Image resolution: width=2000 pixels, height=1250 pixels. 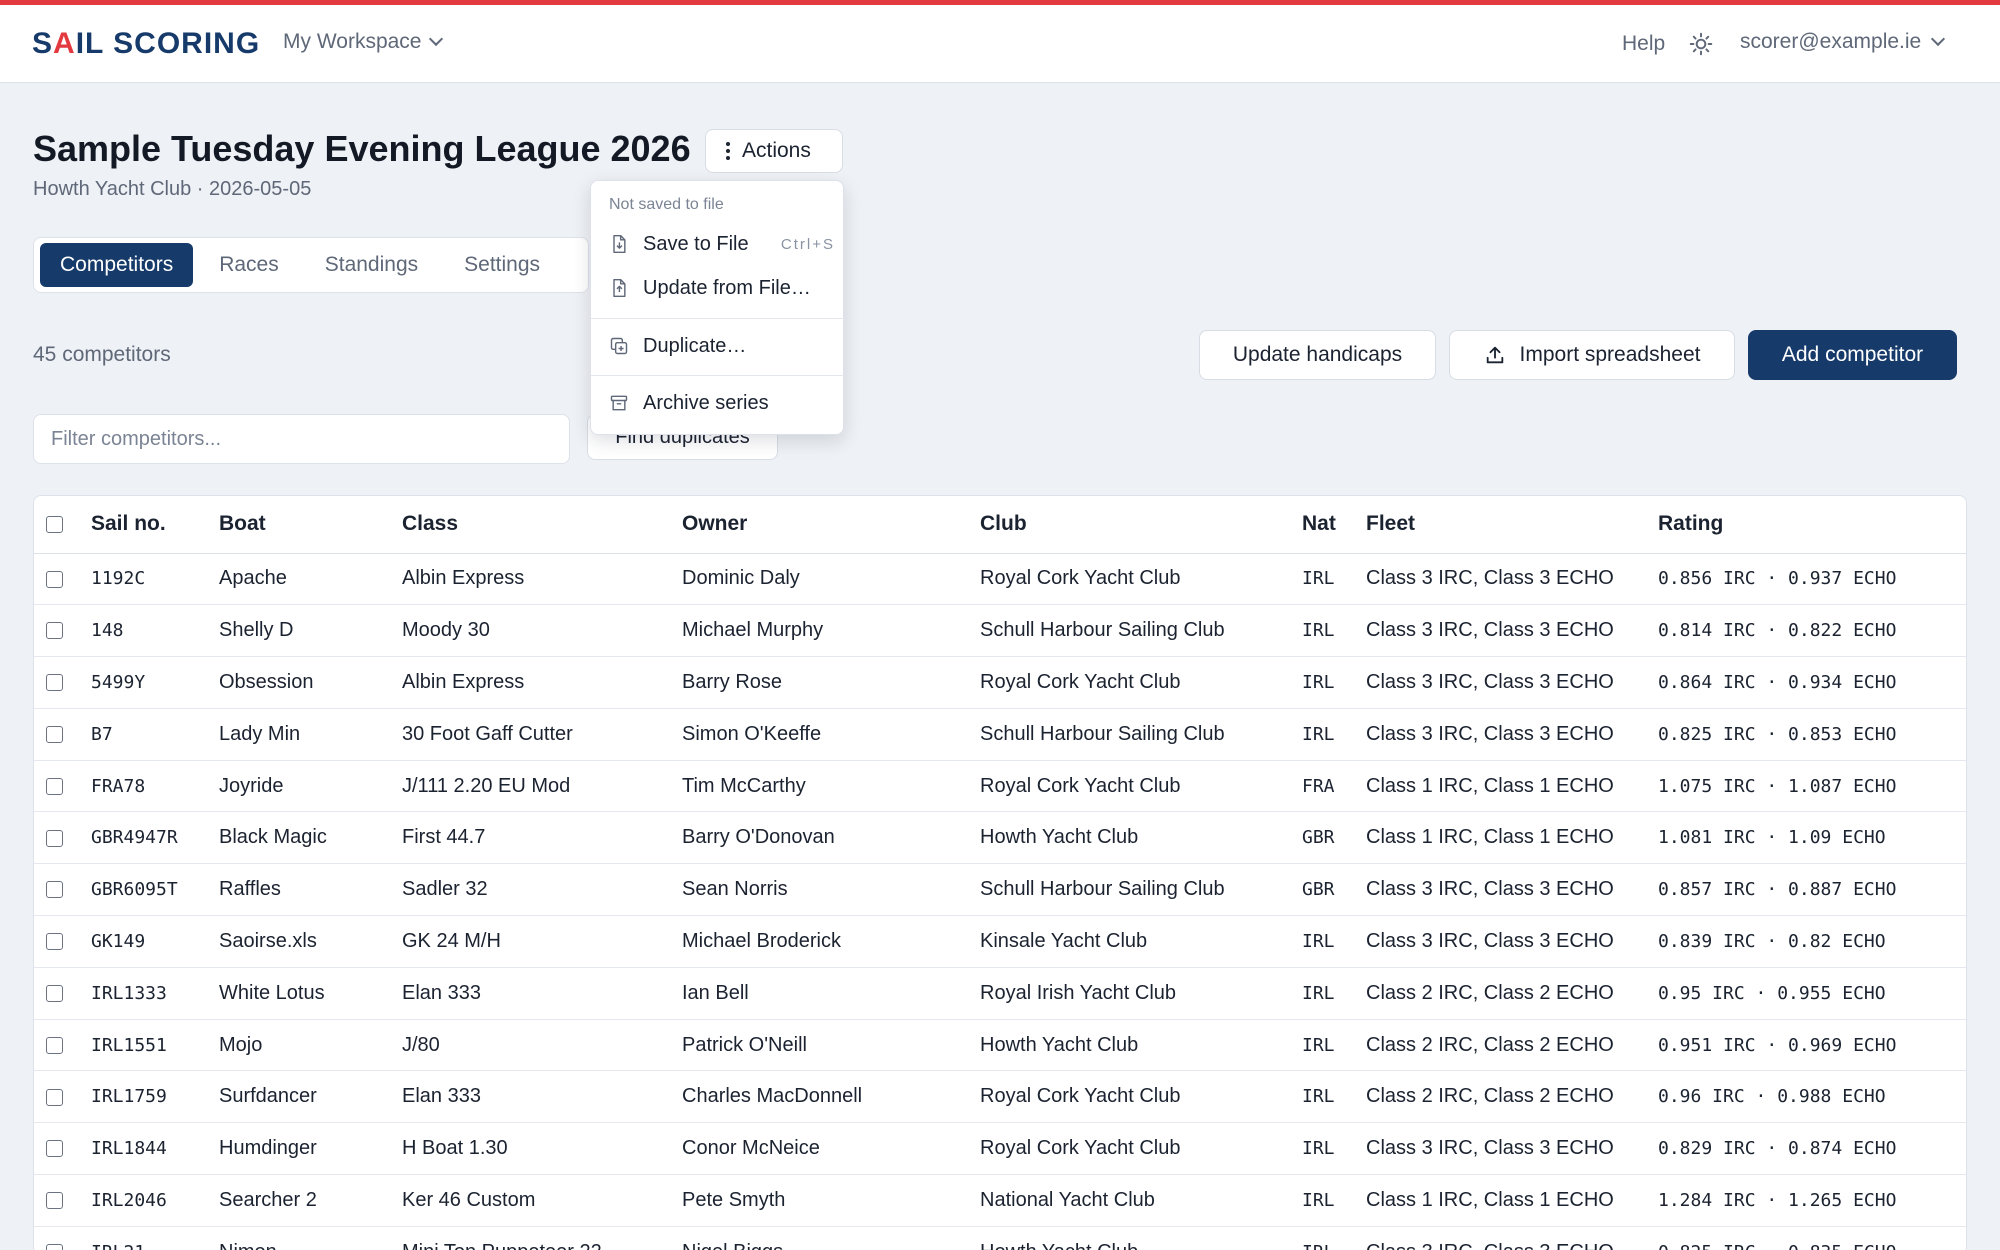 What do you see at coordinates (1334, 525) in the screenshot?
I see `column-header-nat: Nat` at bounding box center [1334, 525].